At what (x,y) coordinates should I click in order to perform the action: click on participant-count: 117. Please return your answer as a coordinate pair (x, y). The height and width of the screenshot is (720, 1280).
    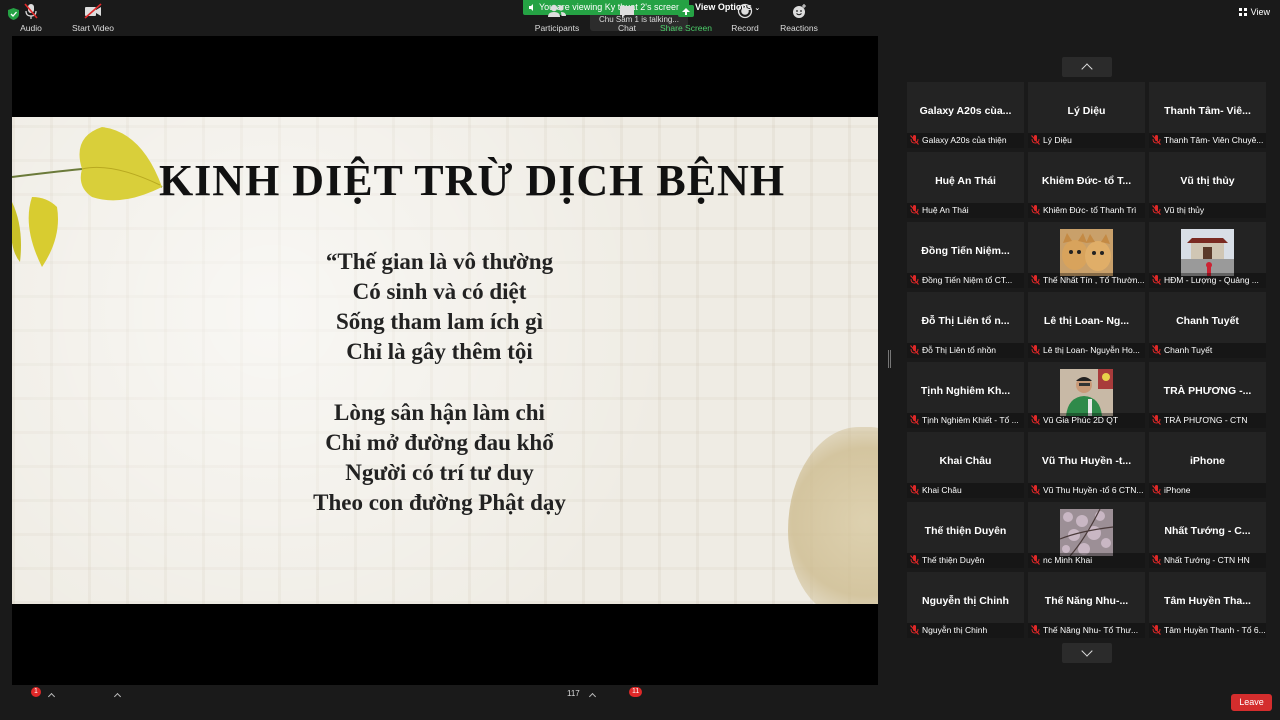
    Looking at the image, I should click on (573, 693).